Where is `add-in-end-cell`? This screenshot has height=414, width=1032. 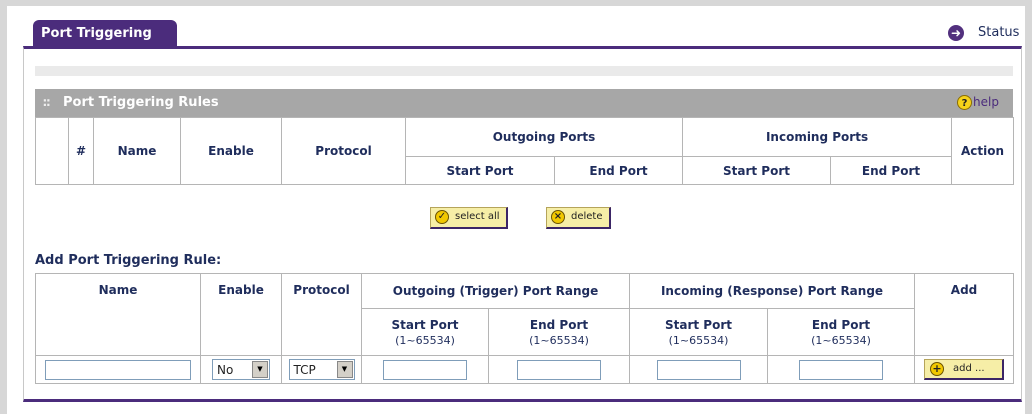
add-in-end-cell is located at coordinates (841, 369).